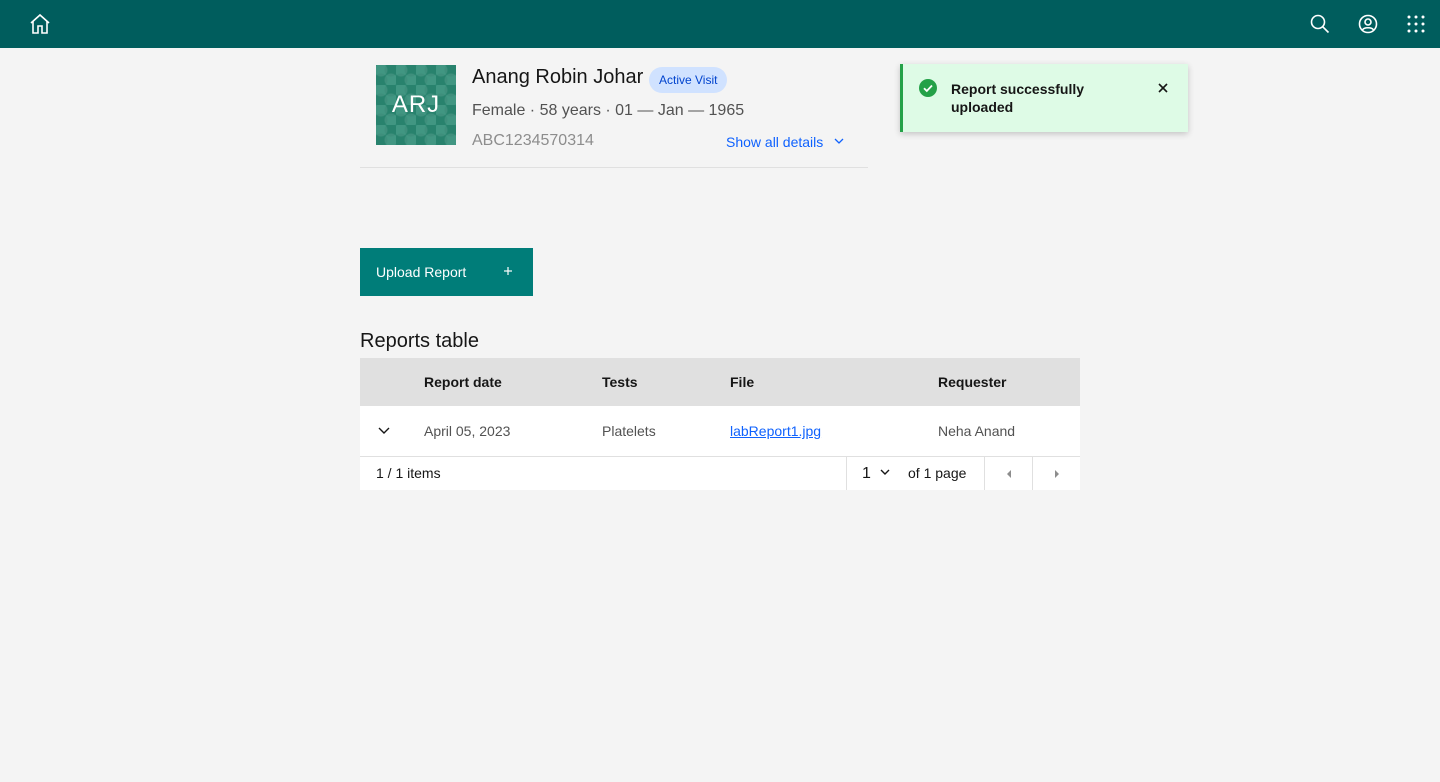 The width and height of the screenshot is (1440, 782). What do you see at coordinates (742, 382) in the screenshot?
I see `column-header-file: File` at bounding box center [742, 382].